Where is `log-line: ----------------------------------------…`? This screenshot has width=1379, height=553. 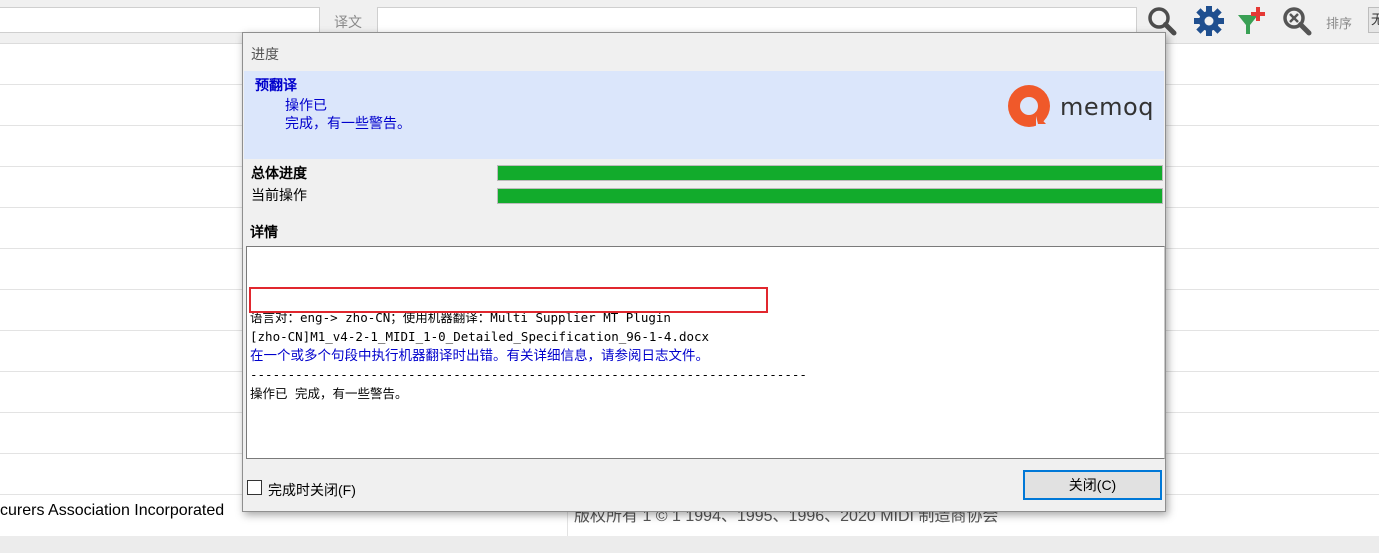 log-line: ----------------------------------------… is located at coordinates (528, 374).